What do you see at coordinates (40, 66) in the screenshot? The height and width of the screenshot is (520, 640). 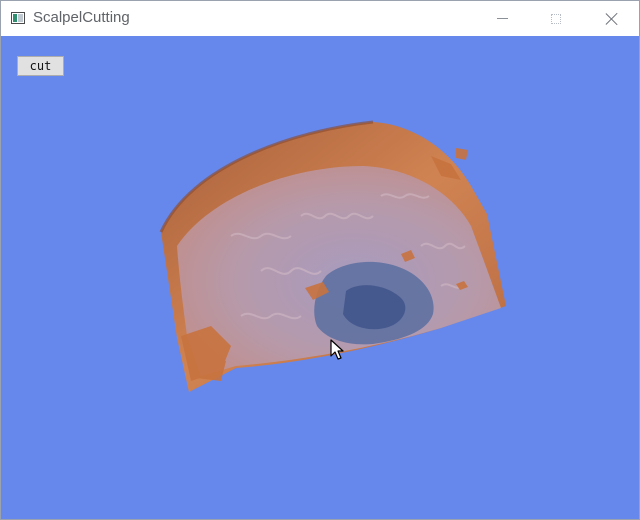 I see `cut-button: cut` at bounding box center [40, 66].